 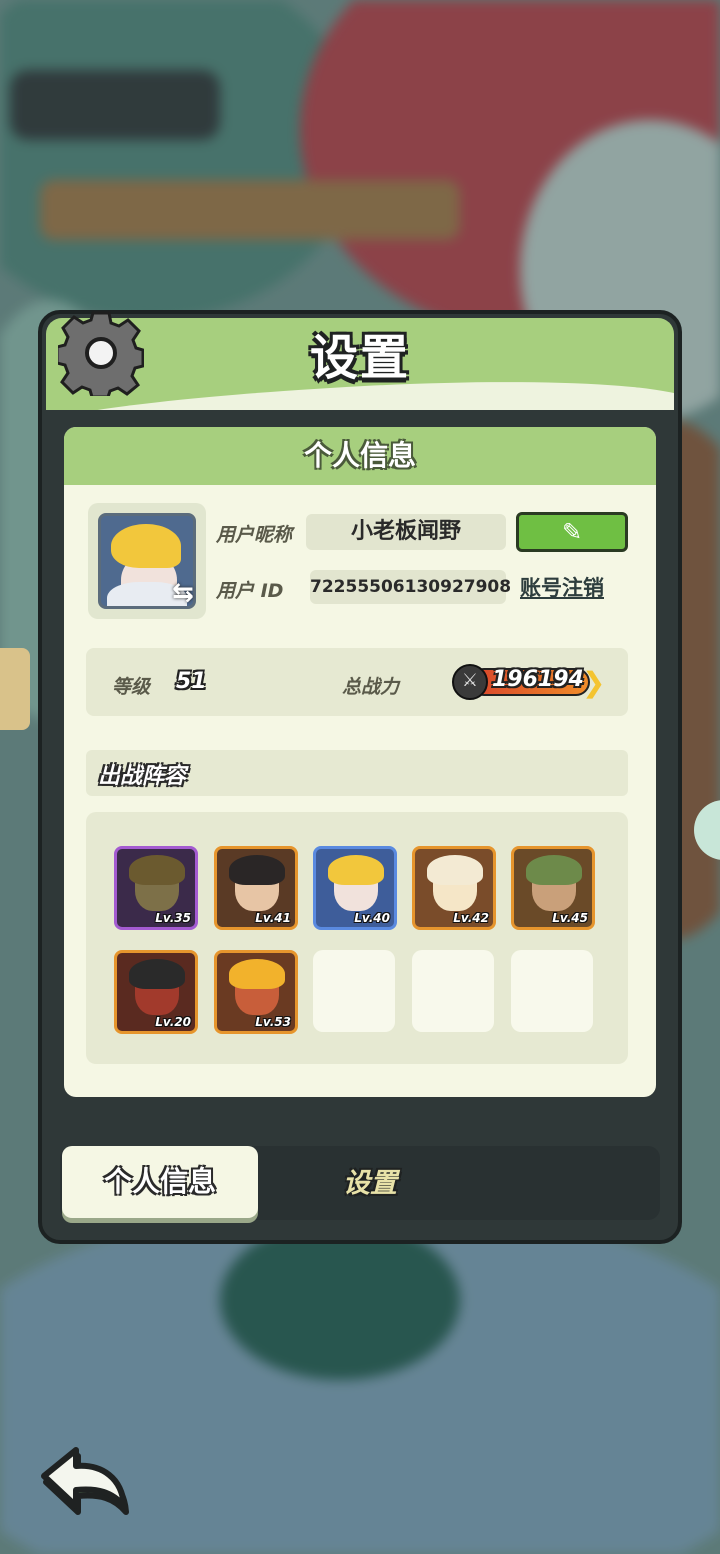 What do you see at coordinates (553, 888) in the screenshot?
I see `hero-card: Lv.45` at bounding box center [553, 888].